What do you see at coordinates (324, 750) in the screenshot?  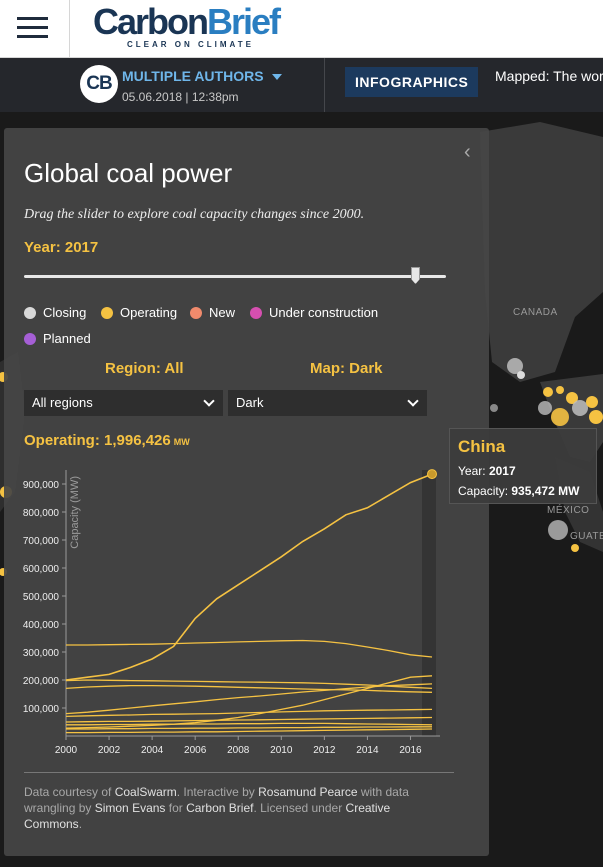 I see `x-tick-label: 2012` at bounding box center [324, 750].